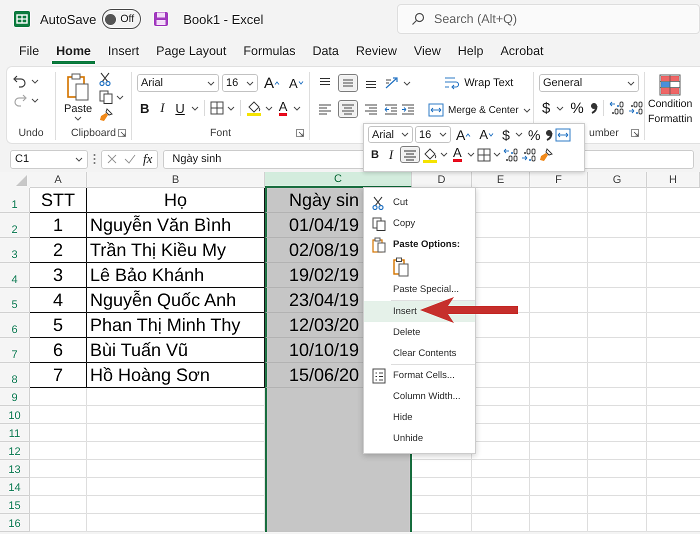 The height and width of the screenshot is (534, 700). I want to click on table-cell: 5, so click(58, 325).